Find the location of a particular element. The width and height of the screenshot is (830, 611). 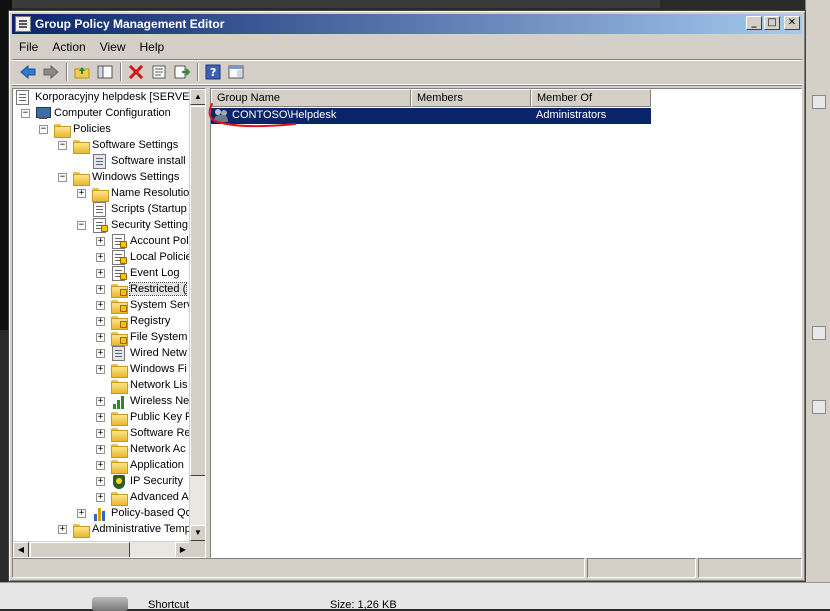

column-header-member-of: Member Of is located at coordinates (591, 98).